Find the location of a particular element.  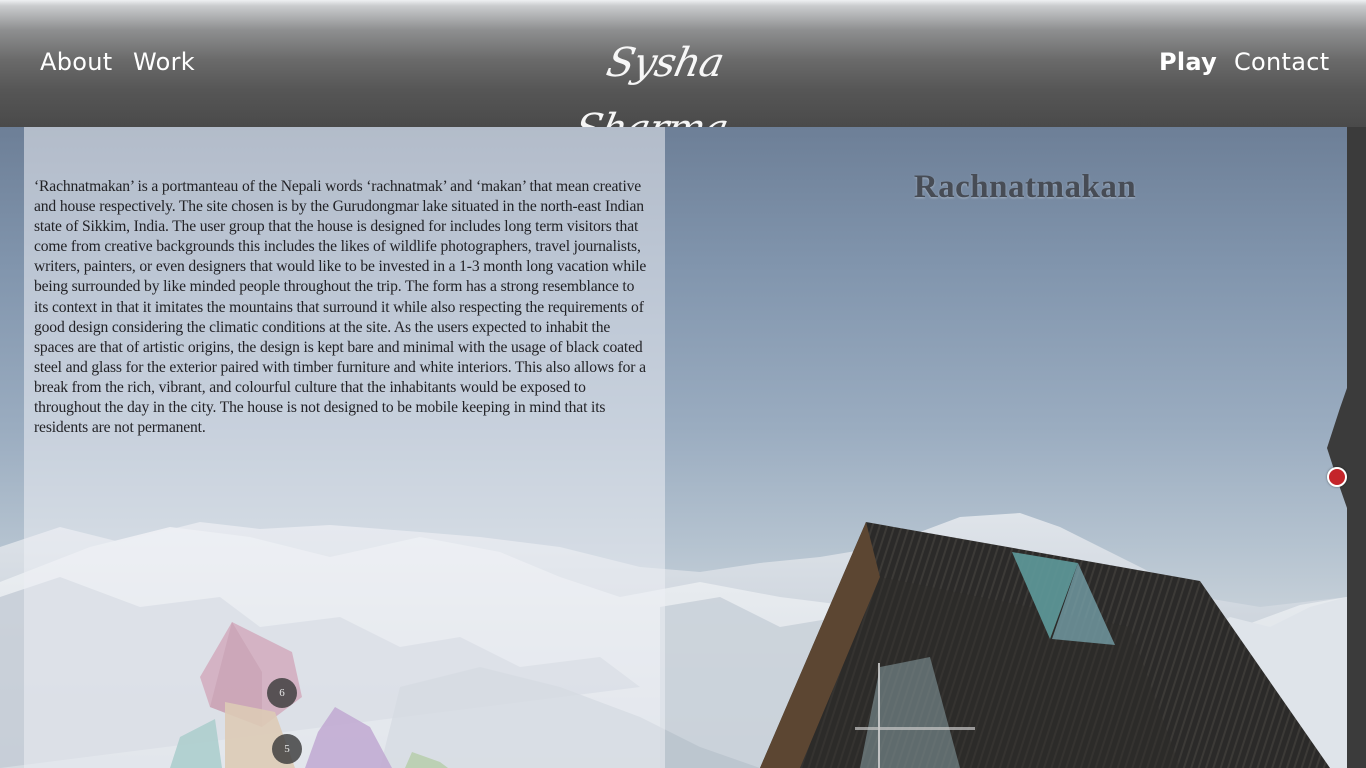

diagram-badge-6: 6 is located at coordinates (282, 693).